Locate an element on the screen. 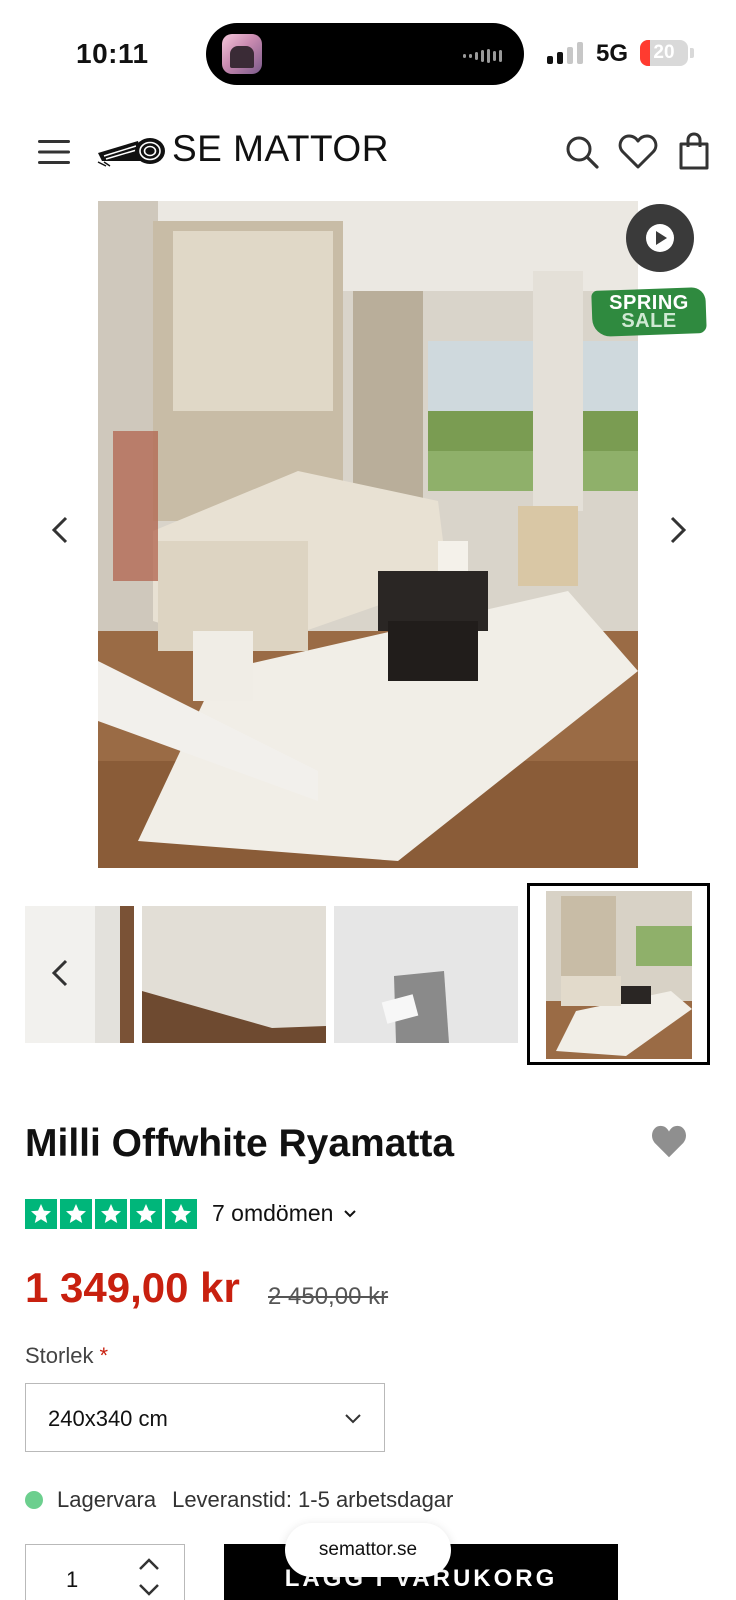 This screenshot has width=736, height=1600. sale-badge-line2: SALE is located at coordinates (649, 321).